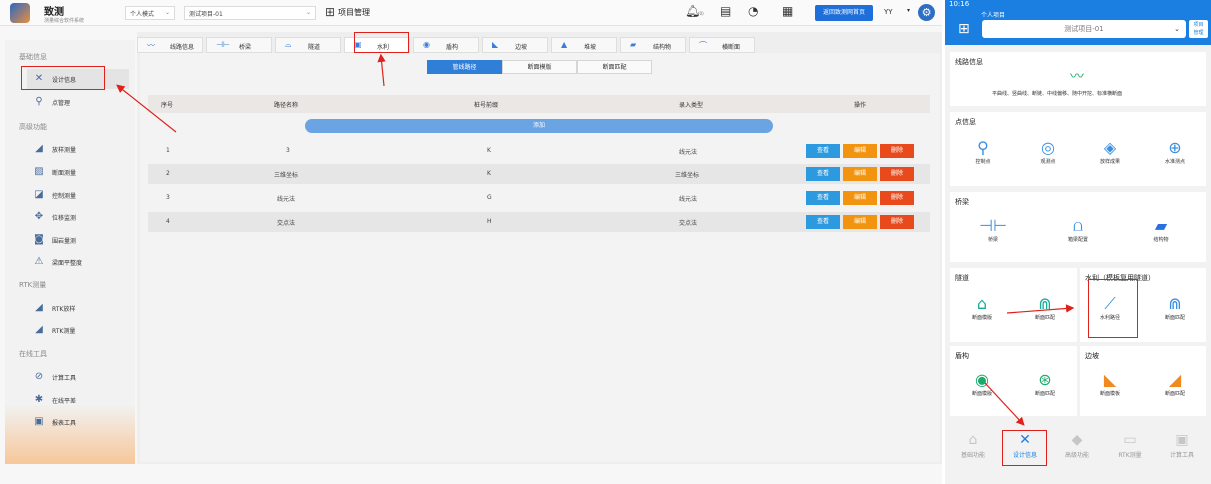 The width and height of the screenshot is (1211, 484). What do you see at coordinates (78, 240) in the screenshot?
I see `sidebar-item-rock: ◙ 围岩量测` at bounding box center [78, 240].